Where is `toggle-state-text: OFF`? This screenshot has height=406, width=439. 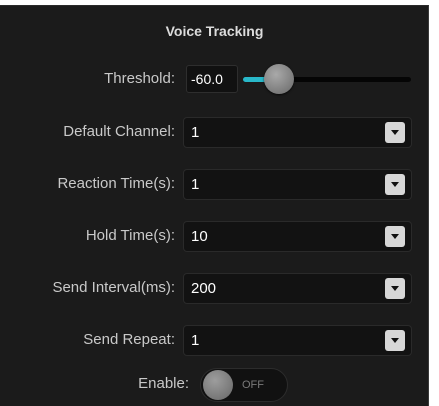 toggle-state-text: OFF is located at coordinates (253, 385).